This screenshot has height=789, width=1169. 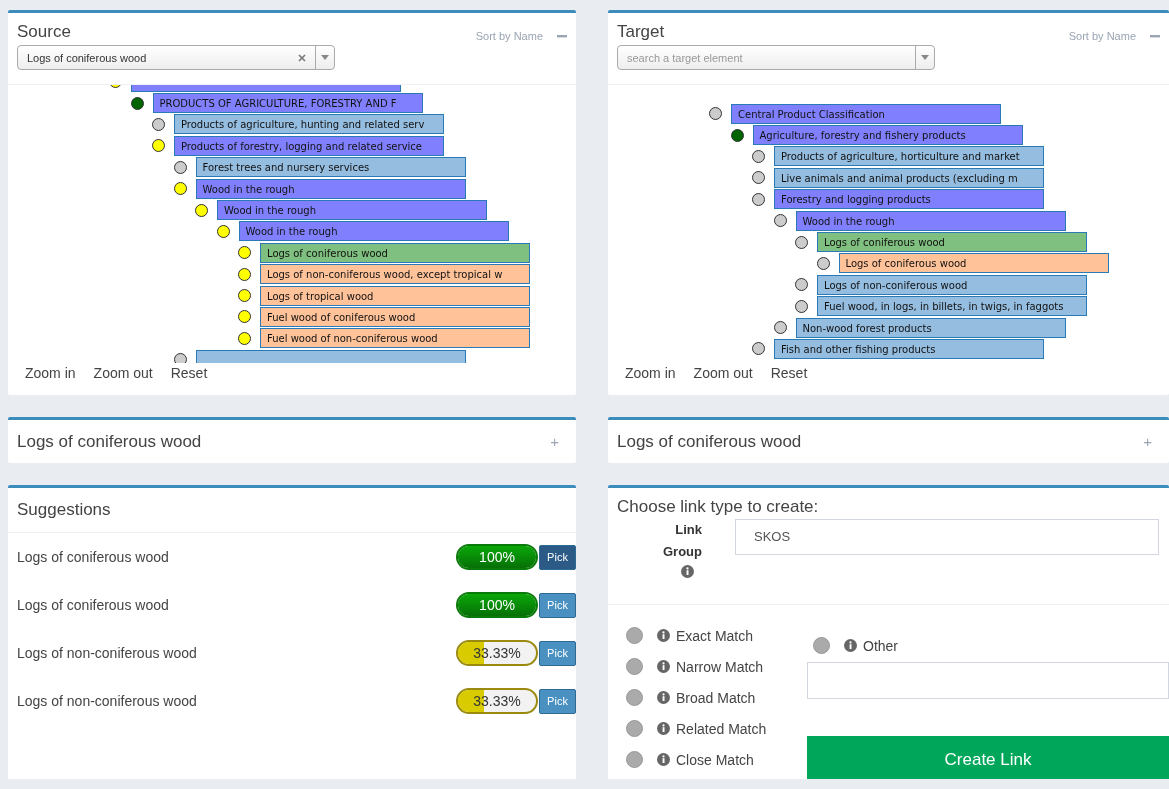 I want to click on tree-node: Products of agriculture, hunting and related serv, so click(x=309, y=124).